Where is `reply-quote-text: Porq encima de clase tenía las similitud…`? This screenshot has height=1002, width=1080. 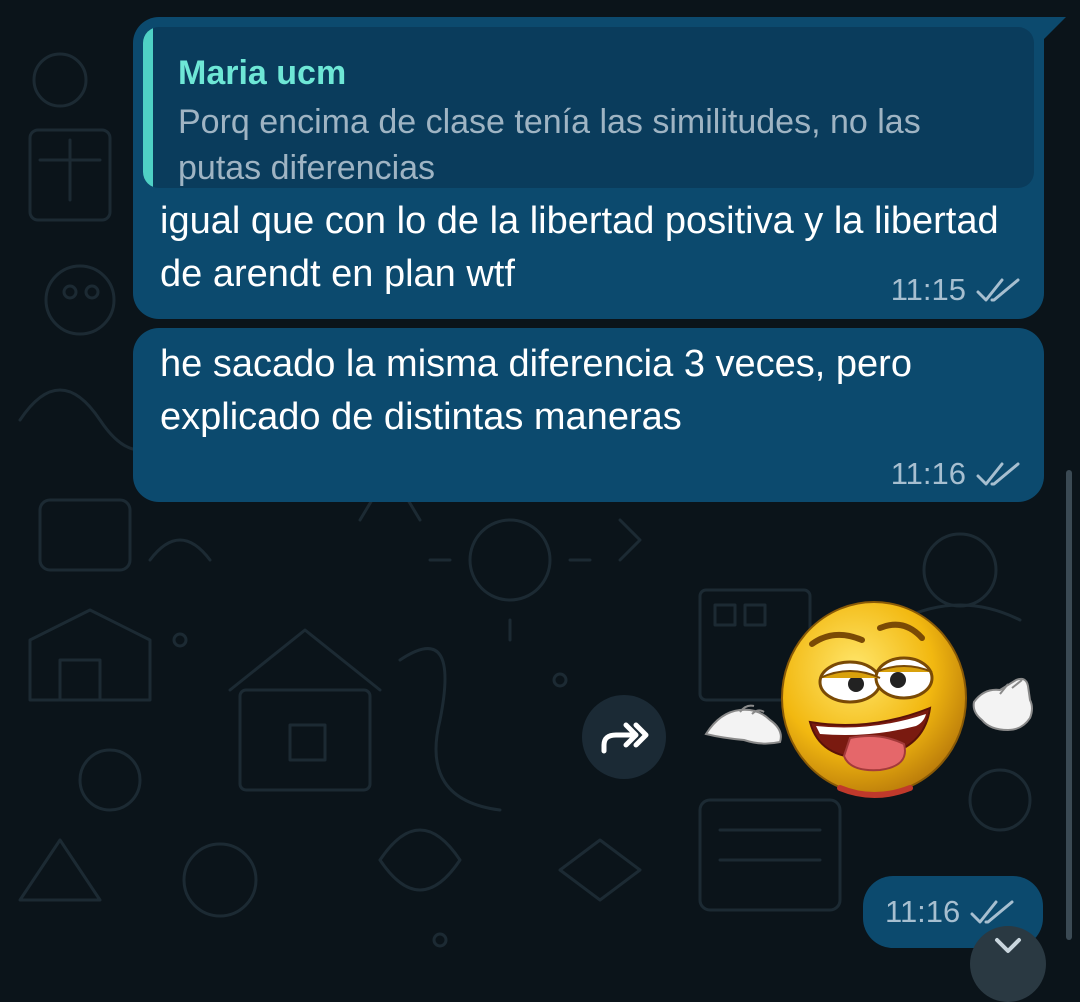
reply-quote-text: Porq encima de clase tenía las similitud… is located at coordinates (549, 145).